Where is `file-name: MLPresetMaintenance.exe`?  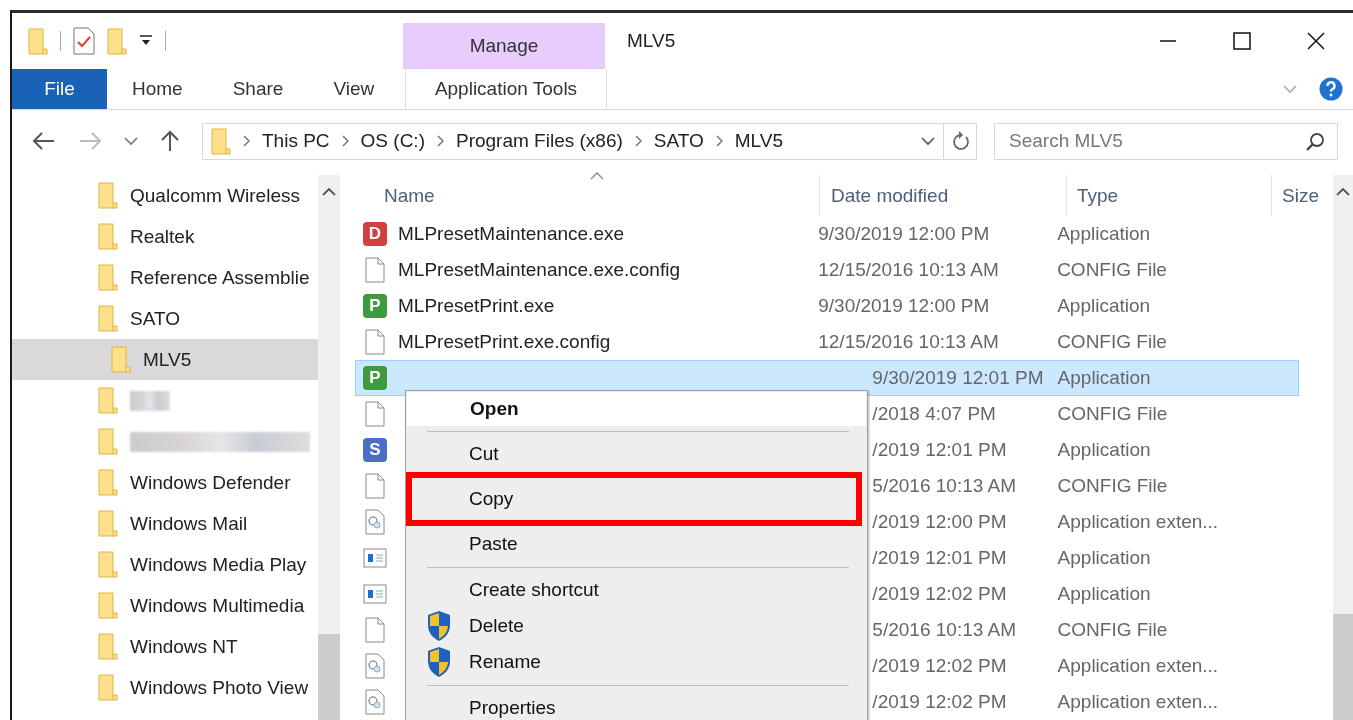
file-name: MLPresetMaintenance.exe is located at coordinates (511, 234).